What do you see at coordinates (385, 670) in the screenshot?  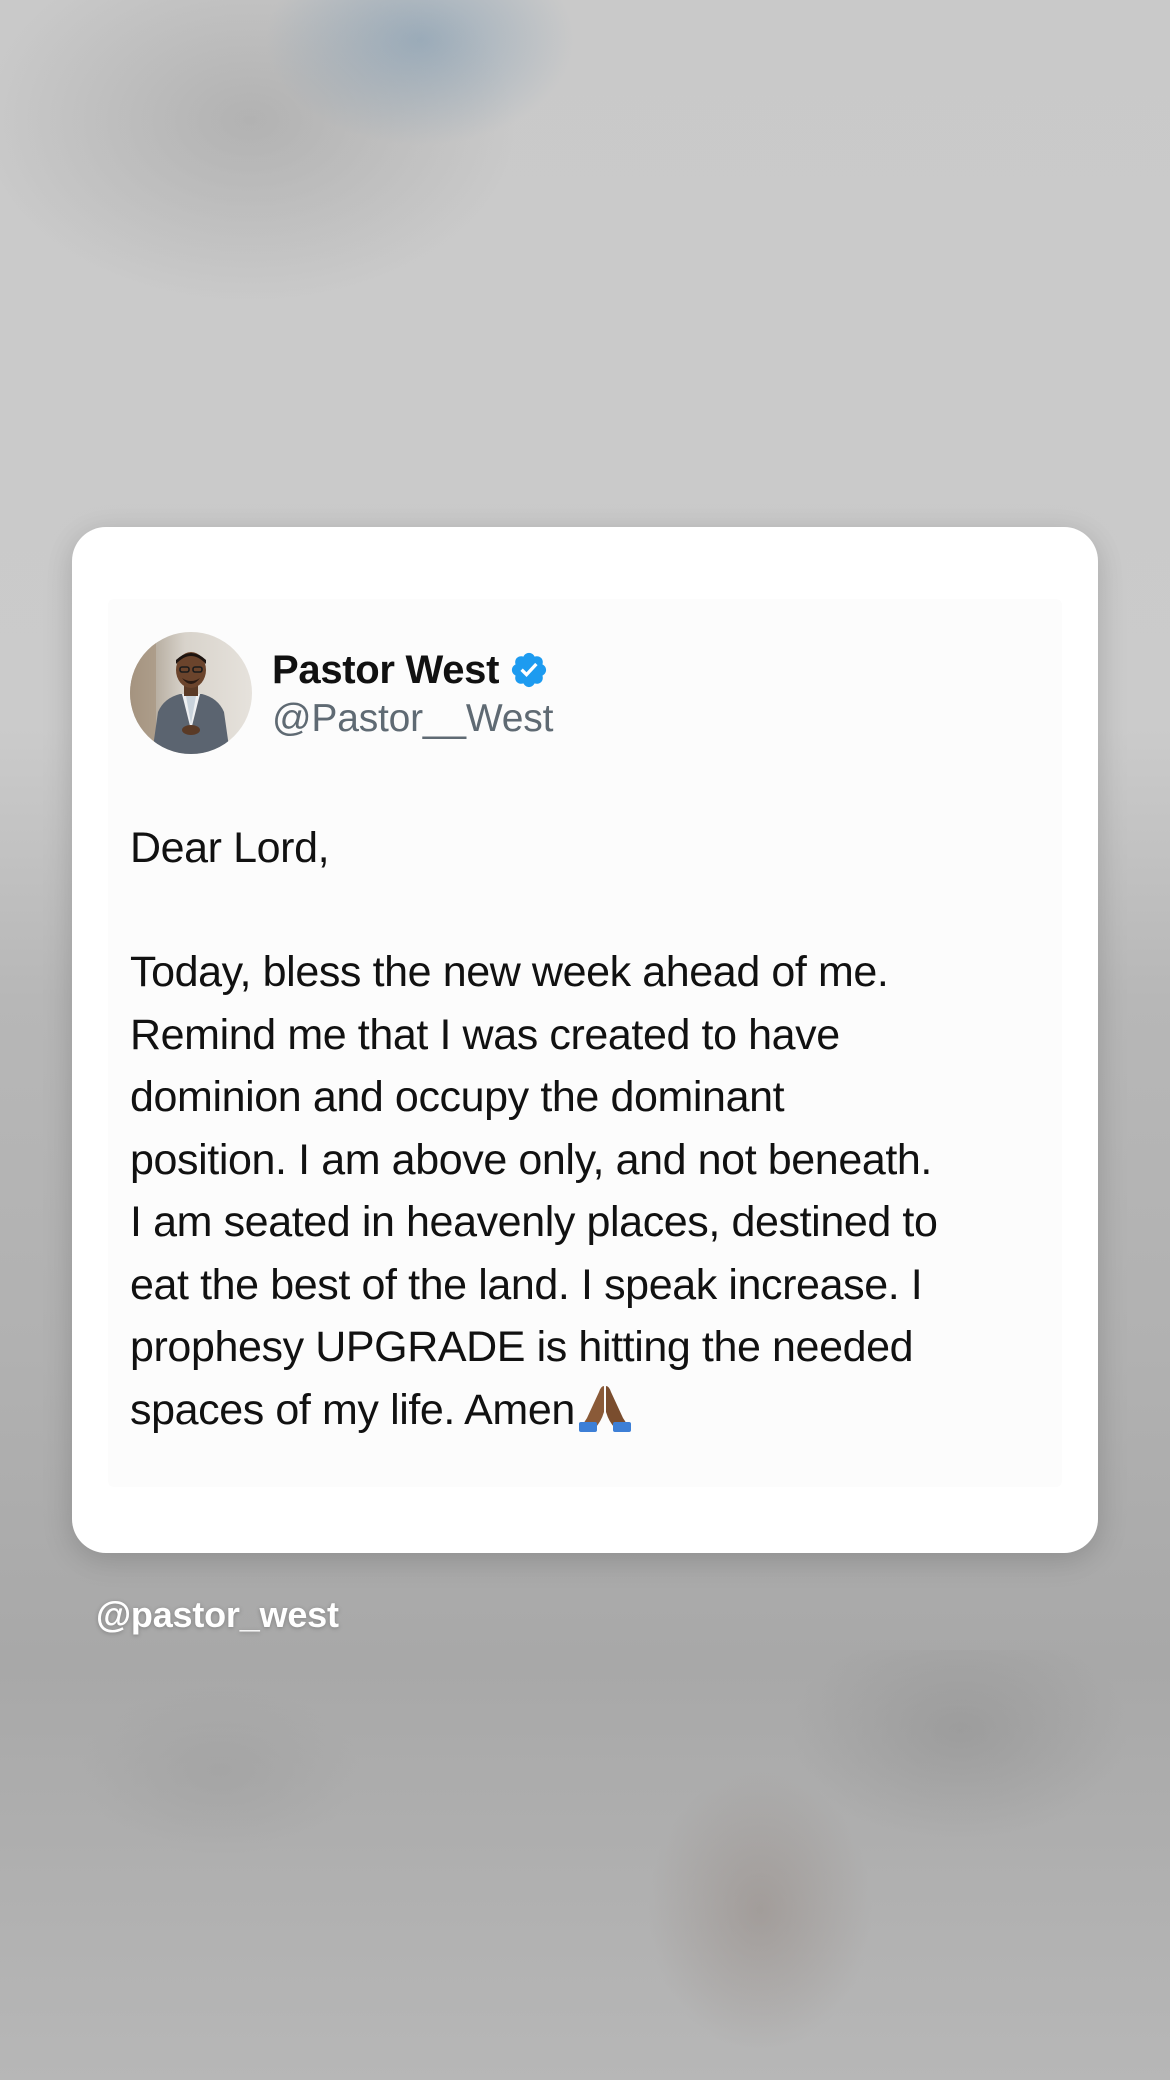 I see `display-name: Pastor West` at bounding box center [385, 670].